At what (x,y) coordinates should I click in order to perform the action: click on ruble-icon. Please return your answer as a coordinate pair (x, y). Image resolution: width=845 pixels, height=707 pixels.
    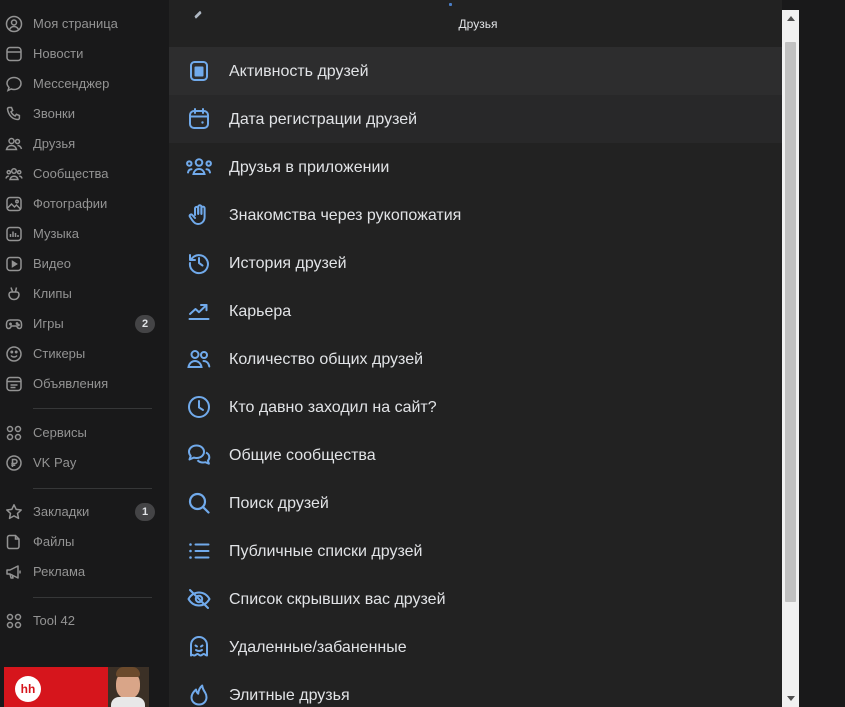
    Looking at the image, I should click on (14, 463).